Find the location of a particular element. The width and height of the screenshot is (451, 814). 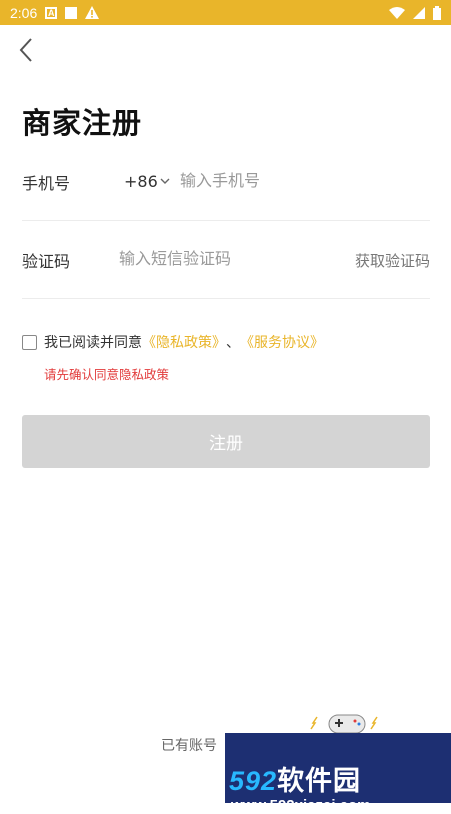

watermark-brand: 592软件园 is located at coordinates (295, 781).